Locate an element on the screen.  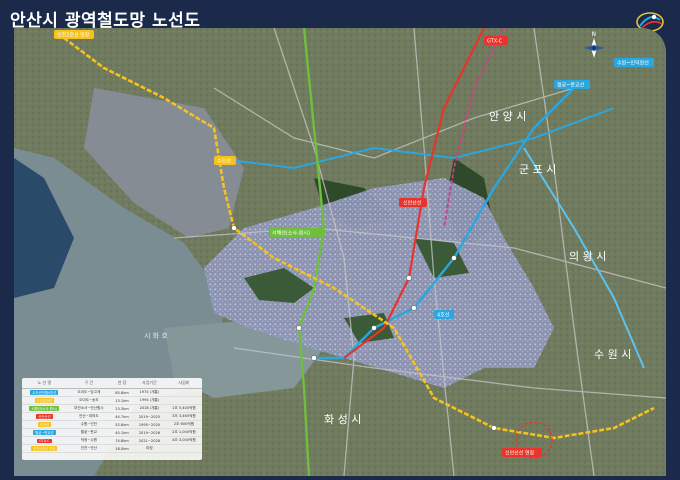
legend-line-swatch: 서해선(소사-원시) is located at coordinates (44, 408).